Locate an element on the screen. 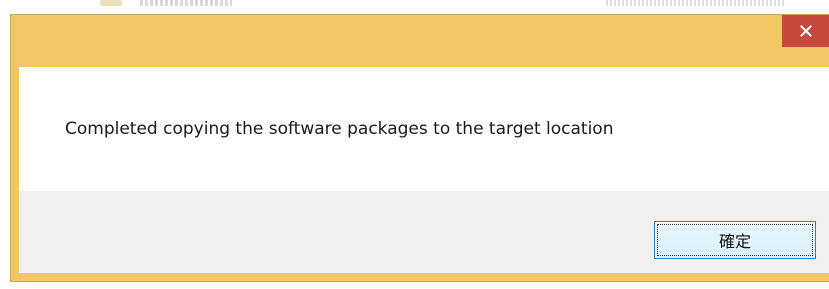 The width and height of the screenshot is (829, 289). close-icon is located at coordinates (805, 31).